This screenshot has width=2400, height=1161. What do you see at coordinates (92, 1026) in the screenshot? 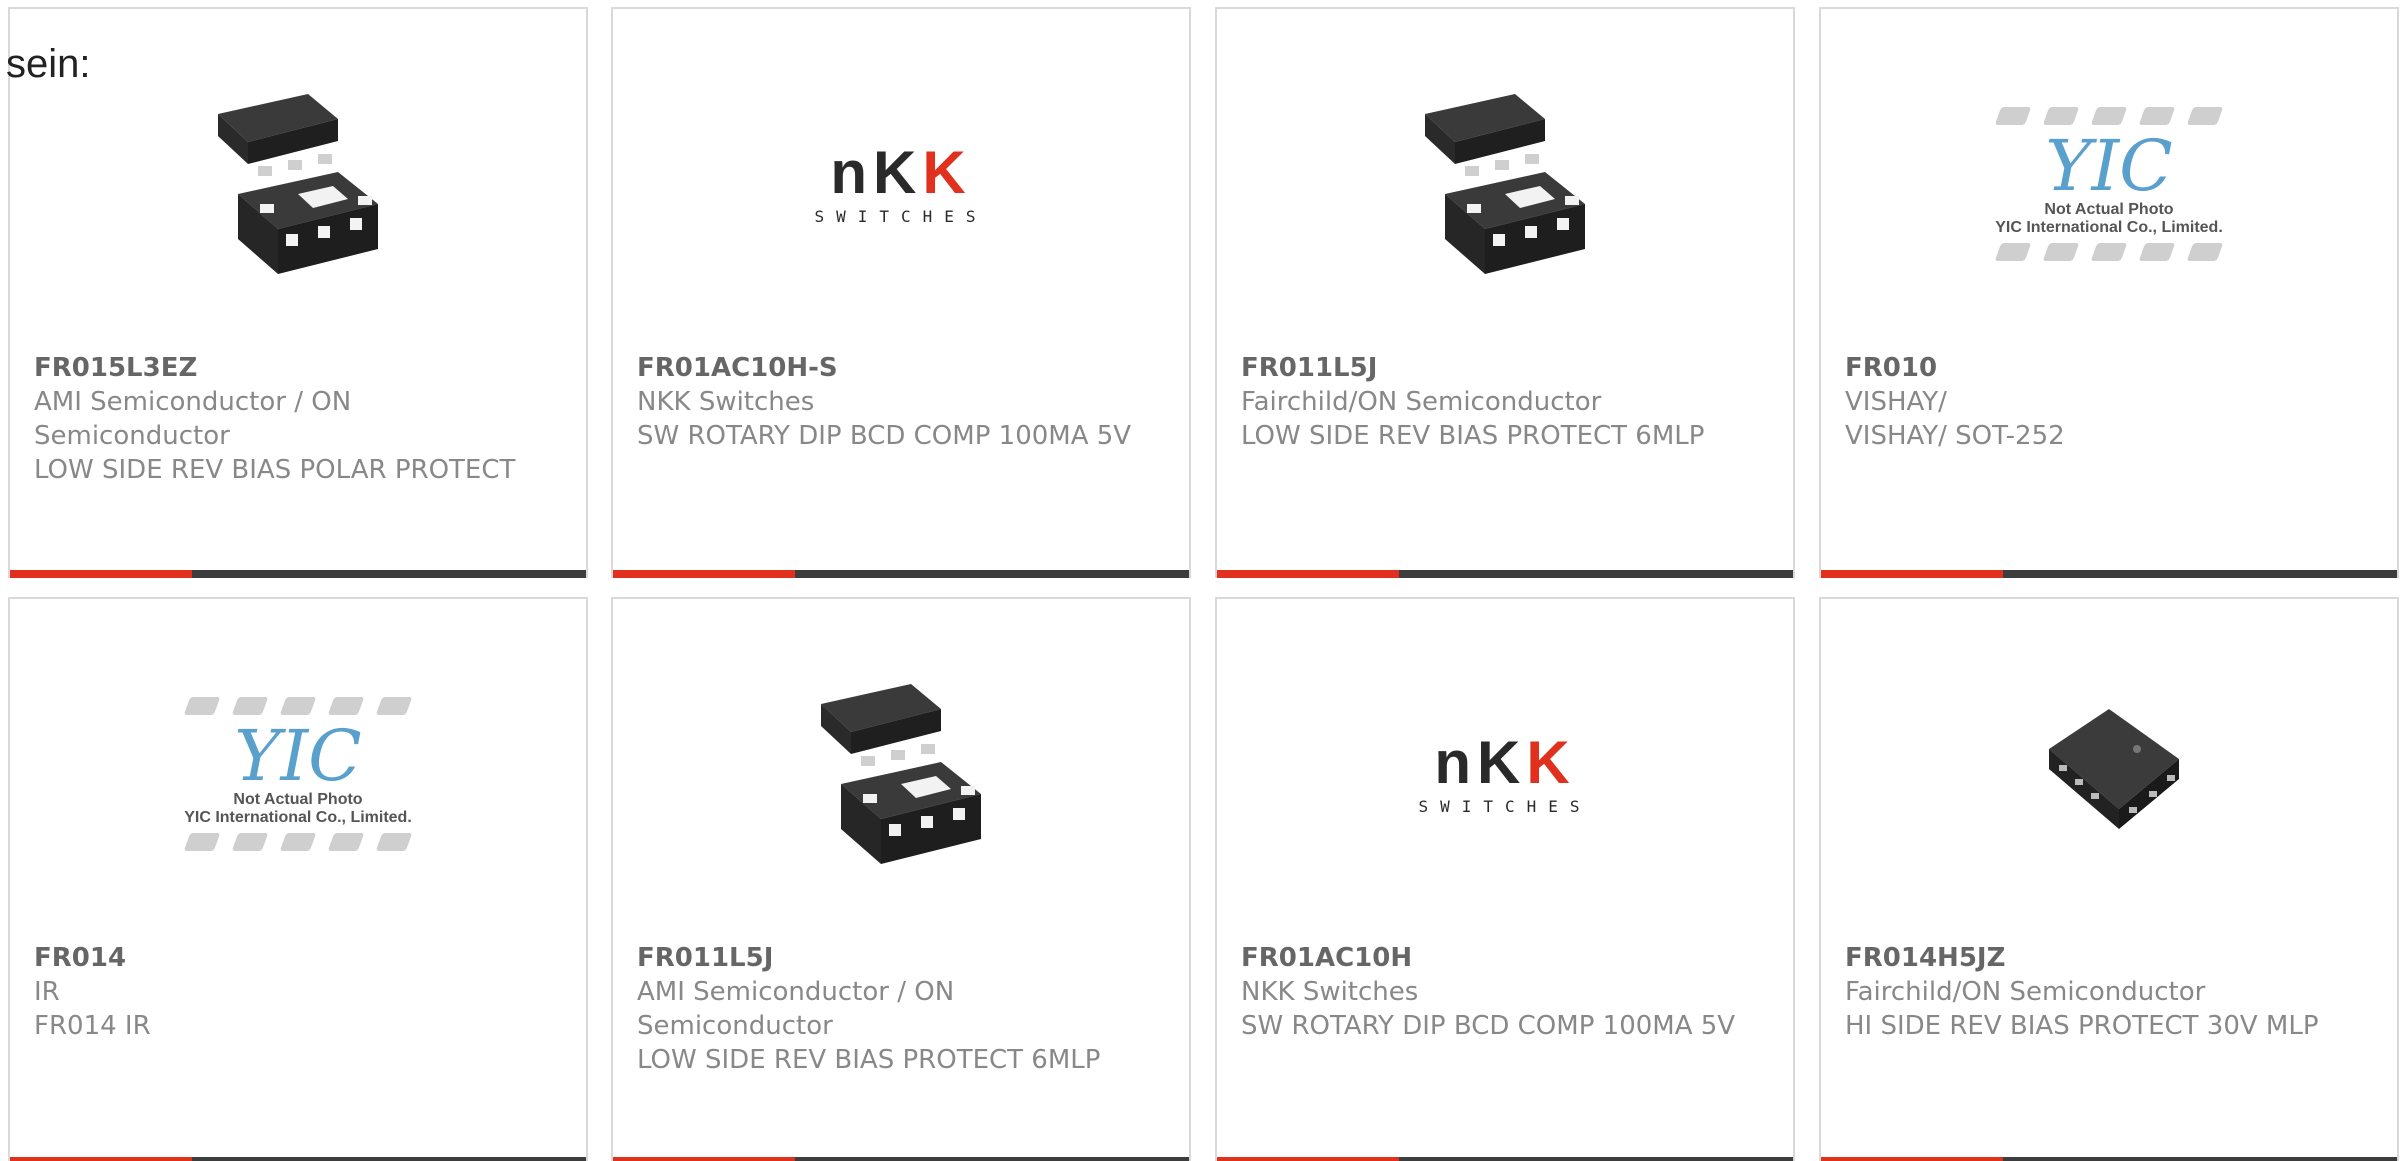
I see `description: FR014 IR` at bounding box center [92, 1026].